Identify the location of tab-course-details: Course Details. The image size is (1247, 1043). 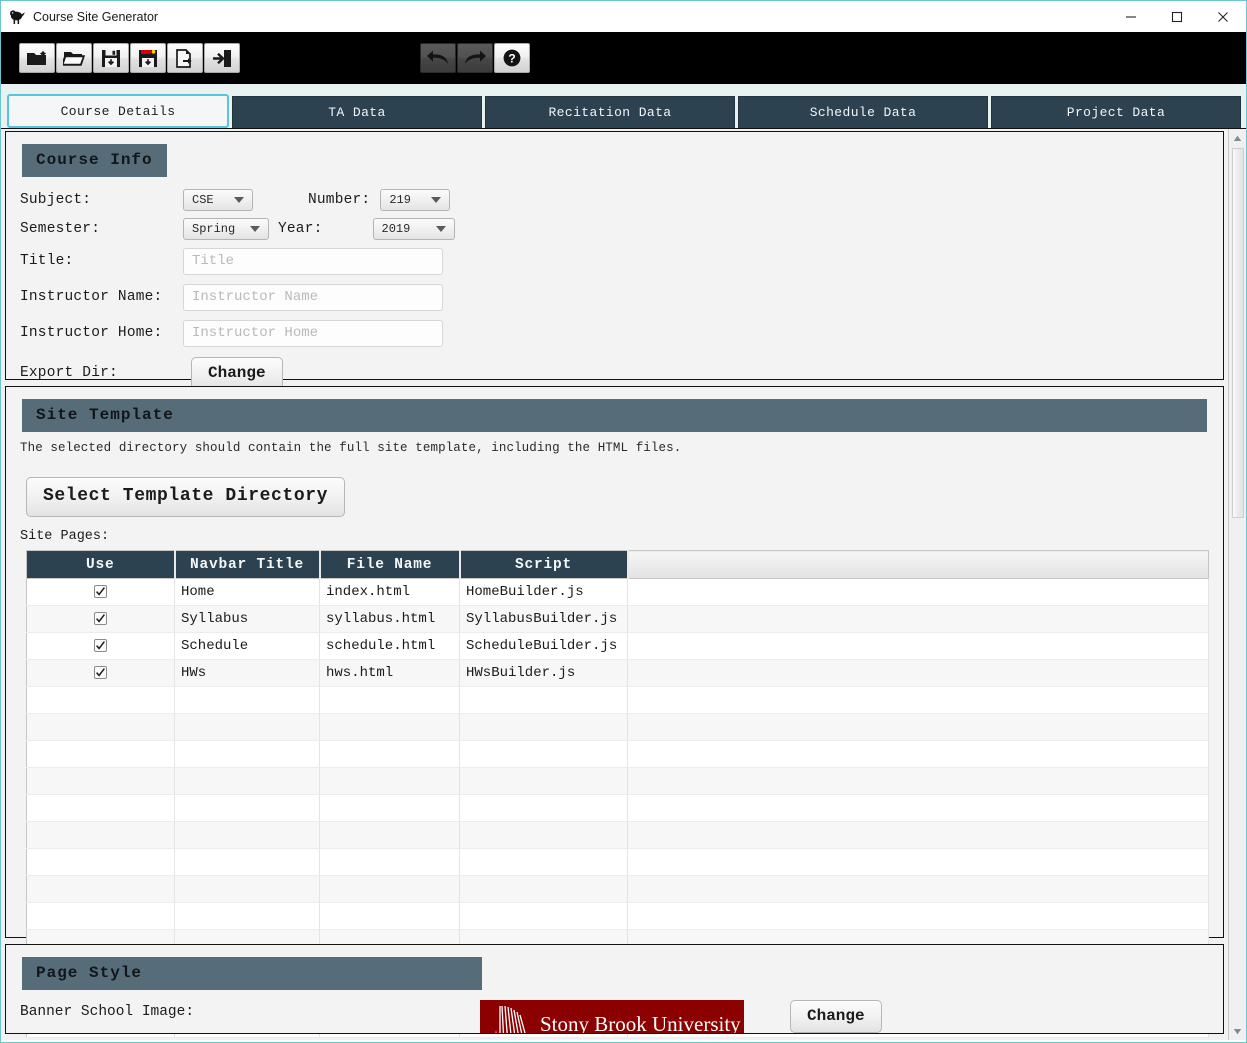
(118, 111).